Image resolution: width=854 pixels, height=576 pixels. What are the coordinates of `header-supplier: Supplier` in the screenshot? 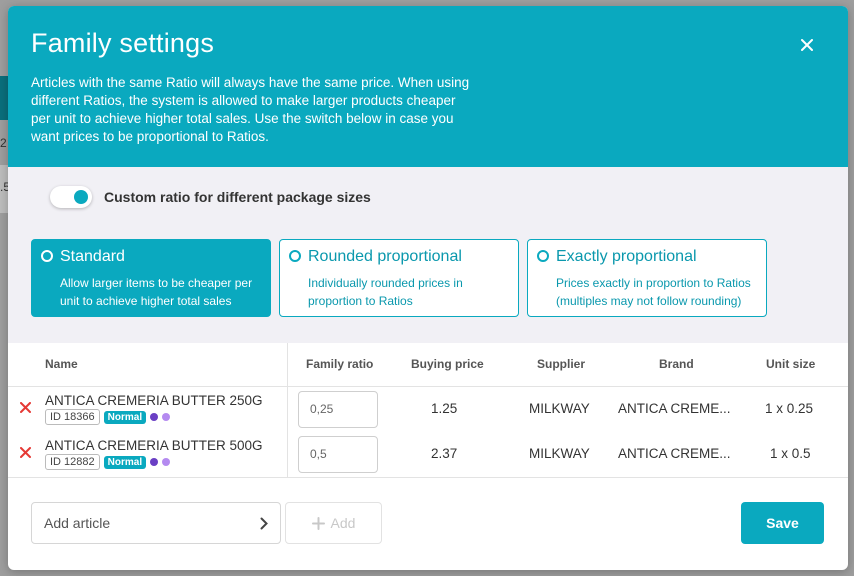 It's located at (561, 364).